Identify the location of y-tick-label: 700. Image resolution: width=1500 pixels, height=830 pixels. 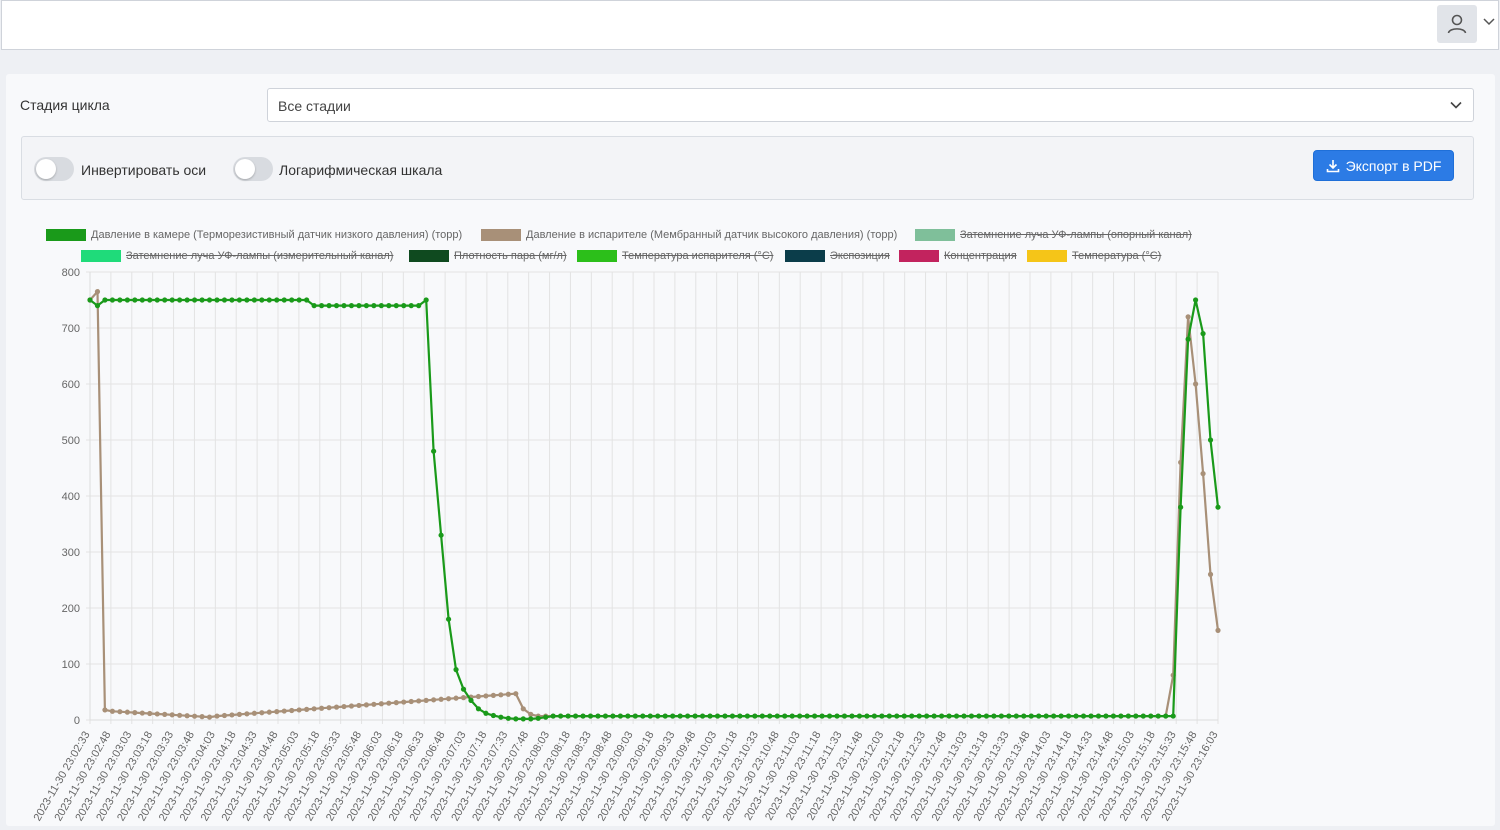
(71, 329).